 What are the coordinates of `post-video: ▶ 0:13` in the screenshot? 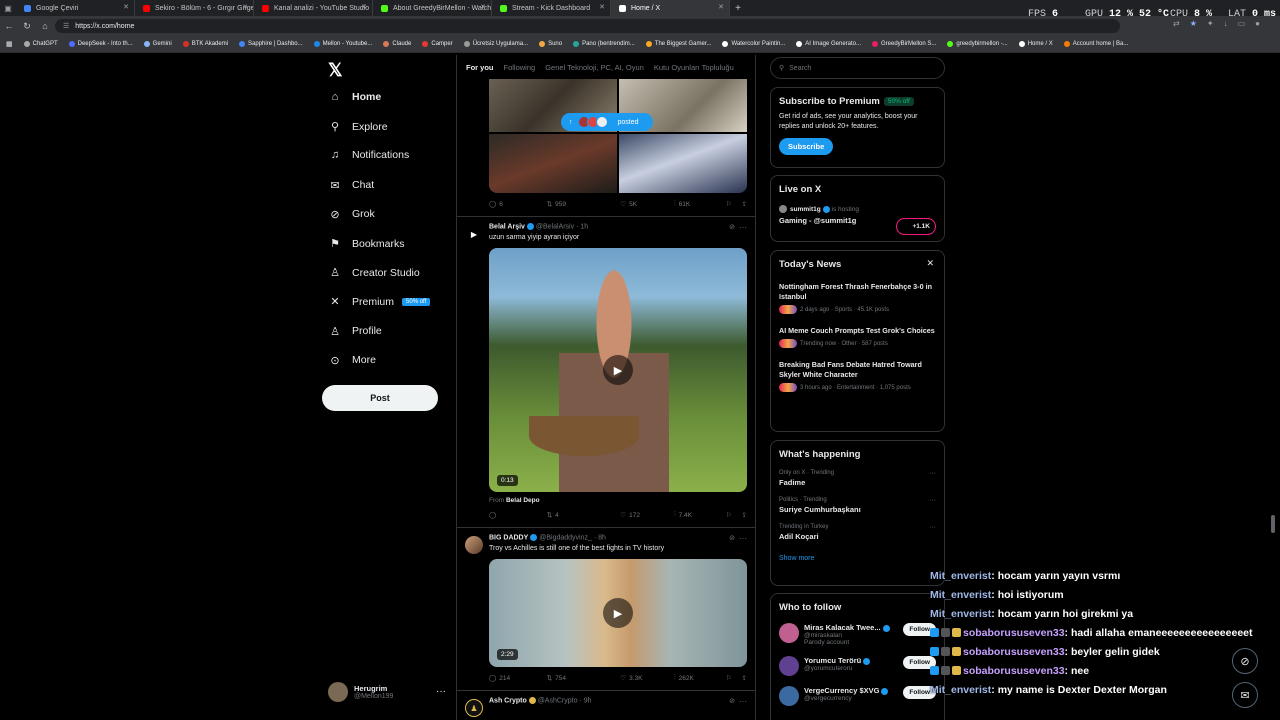 It's located at (618, 370).